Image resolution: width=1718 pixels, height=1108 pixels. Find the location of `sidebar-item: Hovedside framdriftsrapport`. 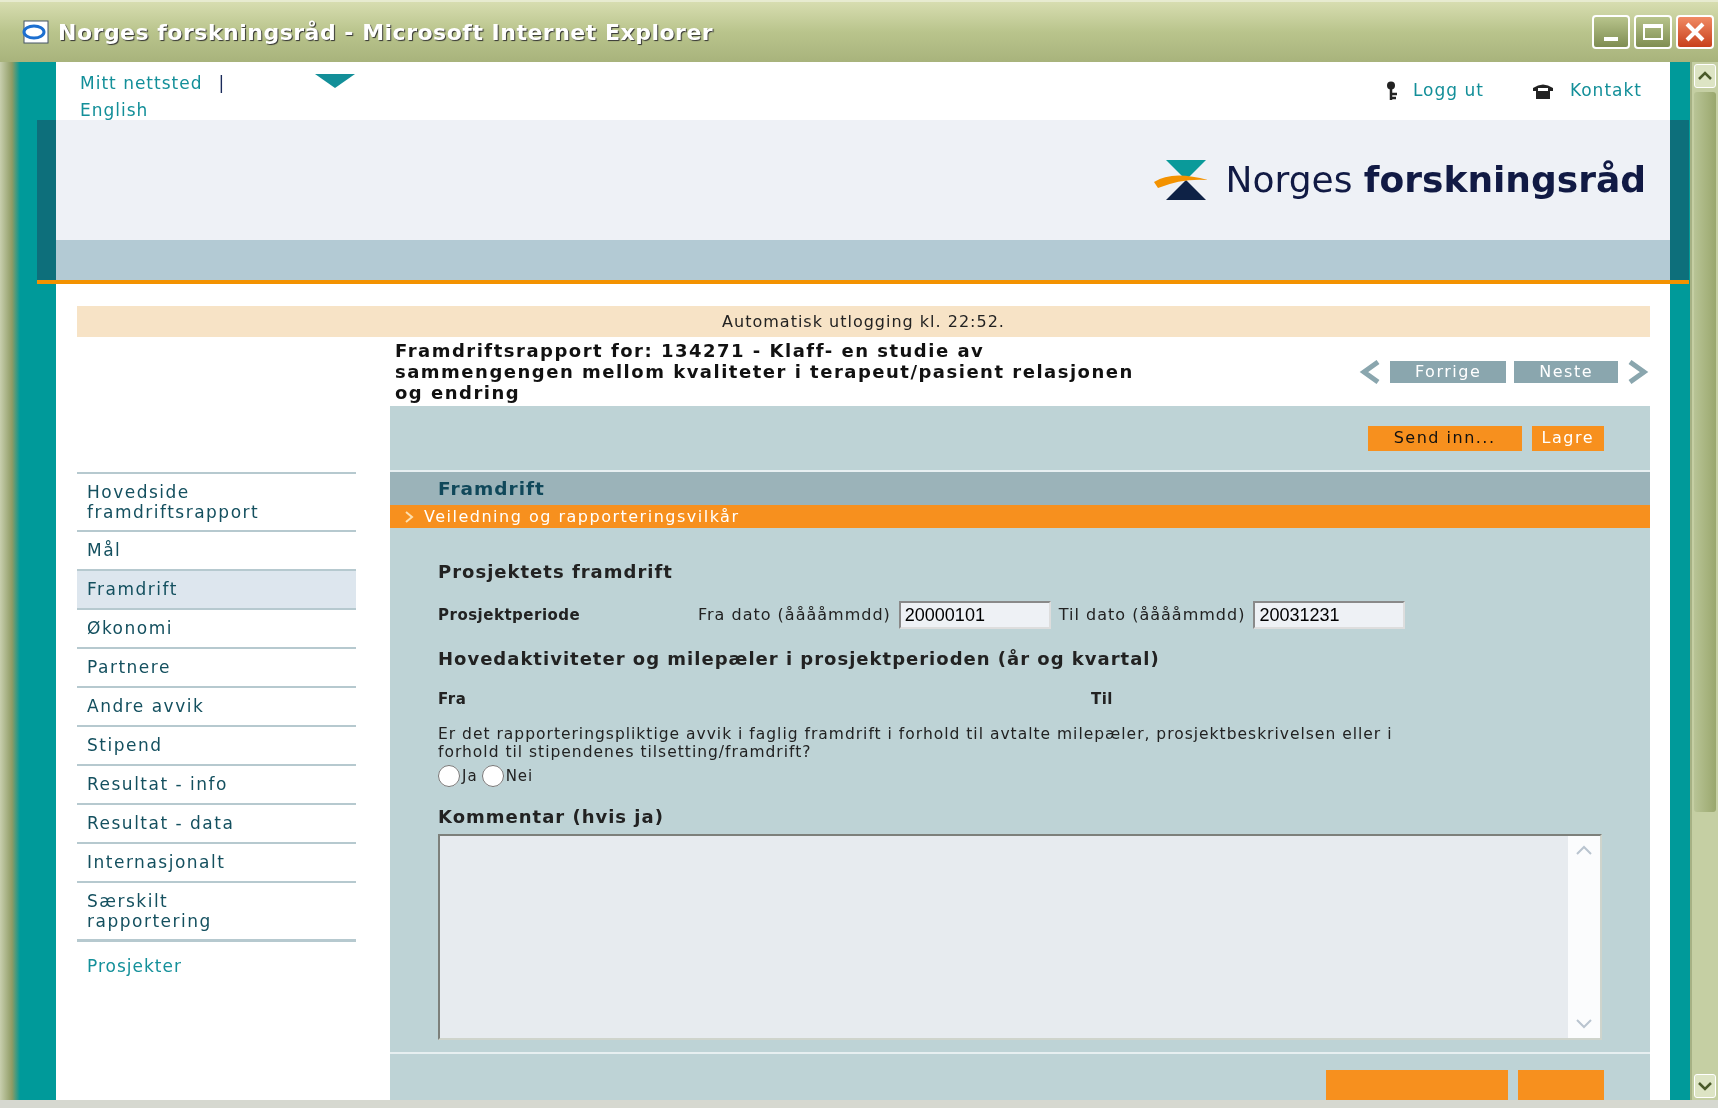

sidebar-item: Hovedside framdriftsrapport is located at coordinates (216, 501).